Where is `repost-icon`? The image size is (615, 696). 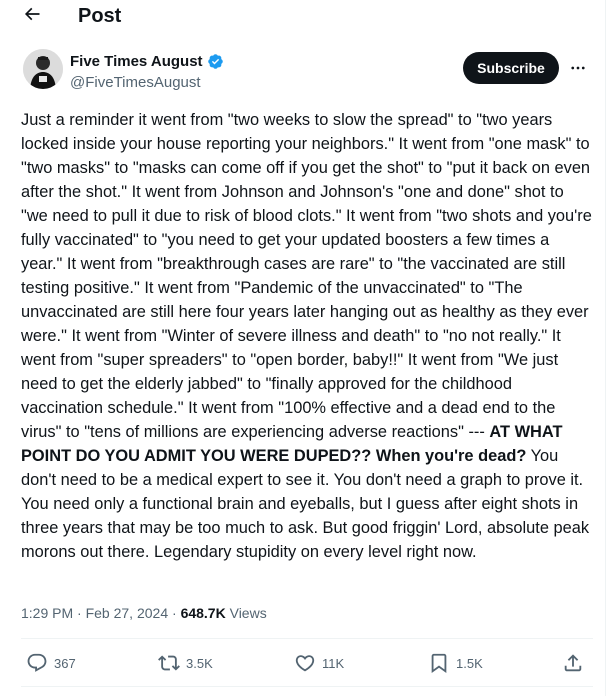
repost-icon is located at coordinates (169, 663).